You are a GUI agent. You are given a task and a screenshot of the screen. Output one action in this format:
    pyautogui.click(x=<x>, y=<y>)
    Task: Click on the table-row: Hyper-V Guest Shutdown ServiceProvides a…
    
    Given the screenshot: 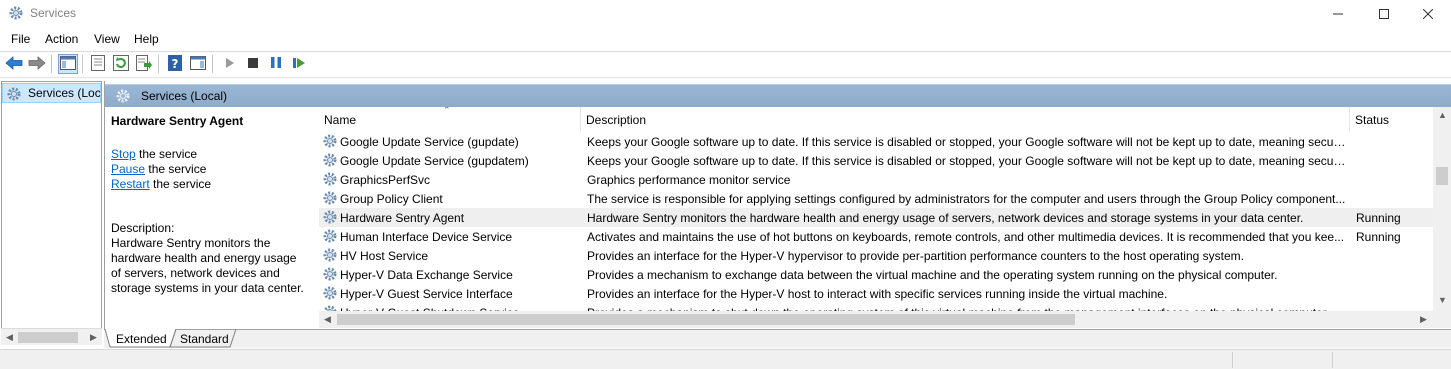 What is the action you would take?
    pyautogui.click(x=876, y=307)
    